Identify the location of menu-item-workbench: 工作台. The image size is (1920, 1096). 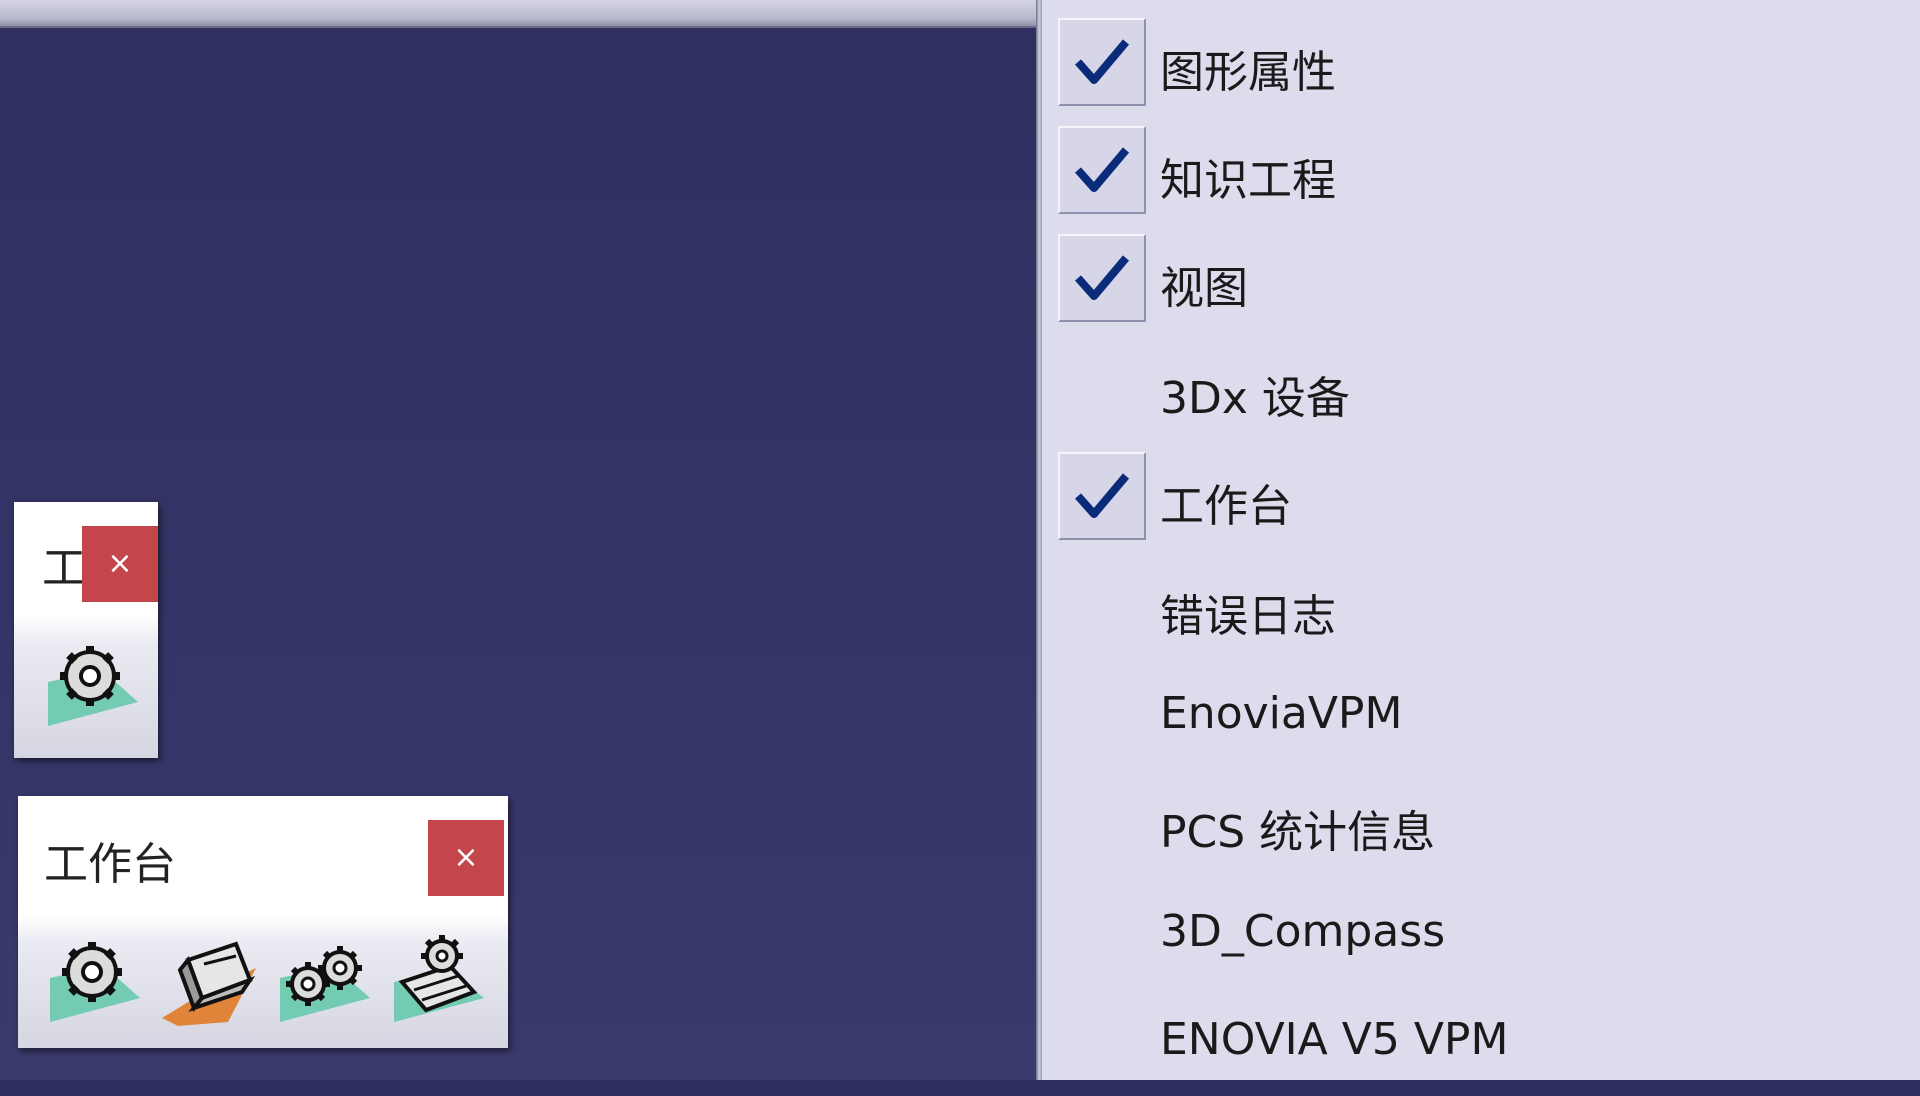
(1481, 502).